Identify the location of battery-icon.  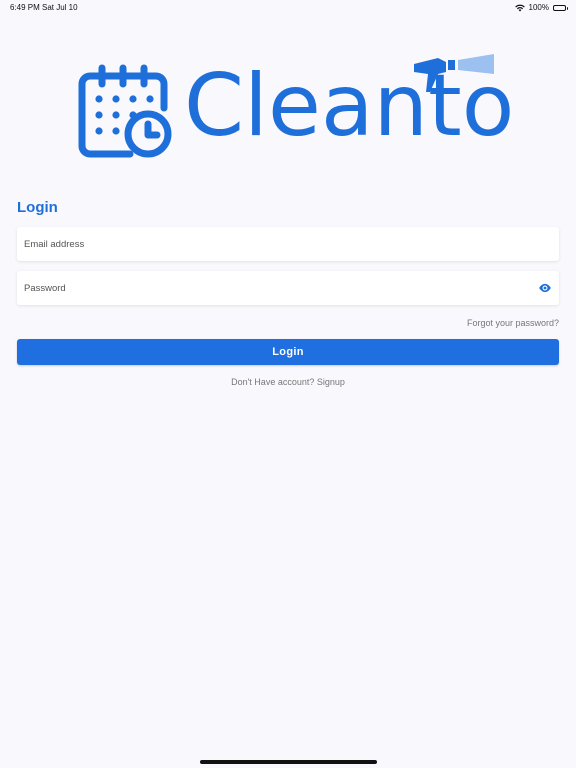
(560, 7).